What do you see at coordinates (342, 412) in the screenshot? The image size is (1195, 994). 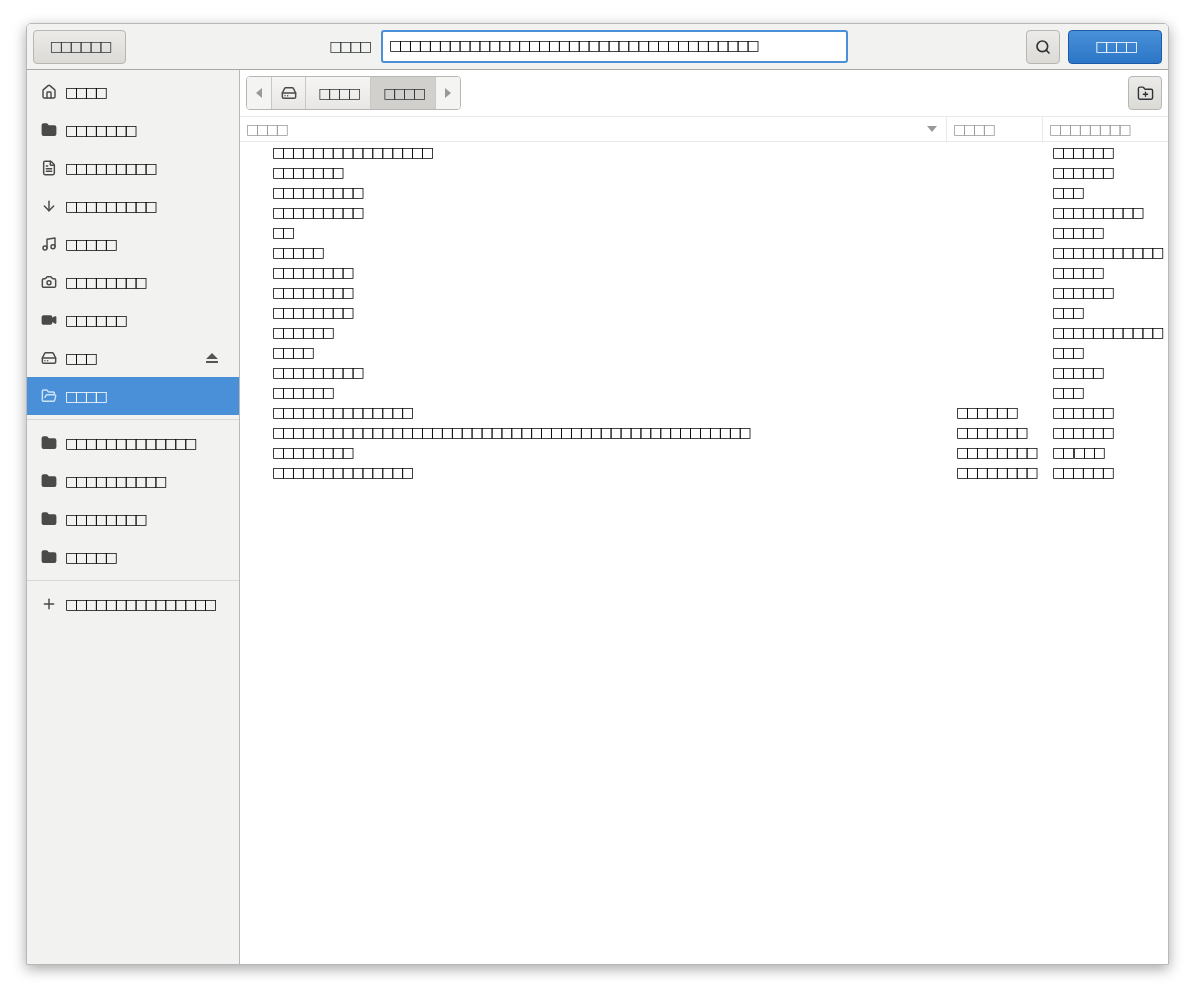 I see `file-name: □□□□□□□□□□□□□□` at bounding box center [342, 412].